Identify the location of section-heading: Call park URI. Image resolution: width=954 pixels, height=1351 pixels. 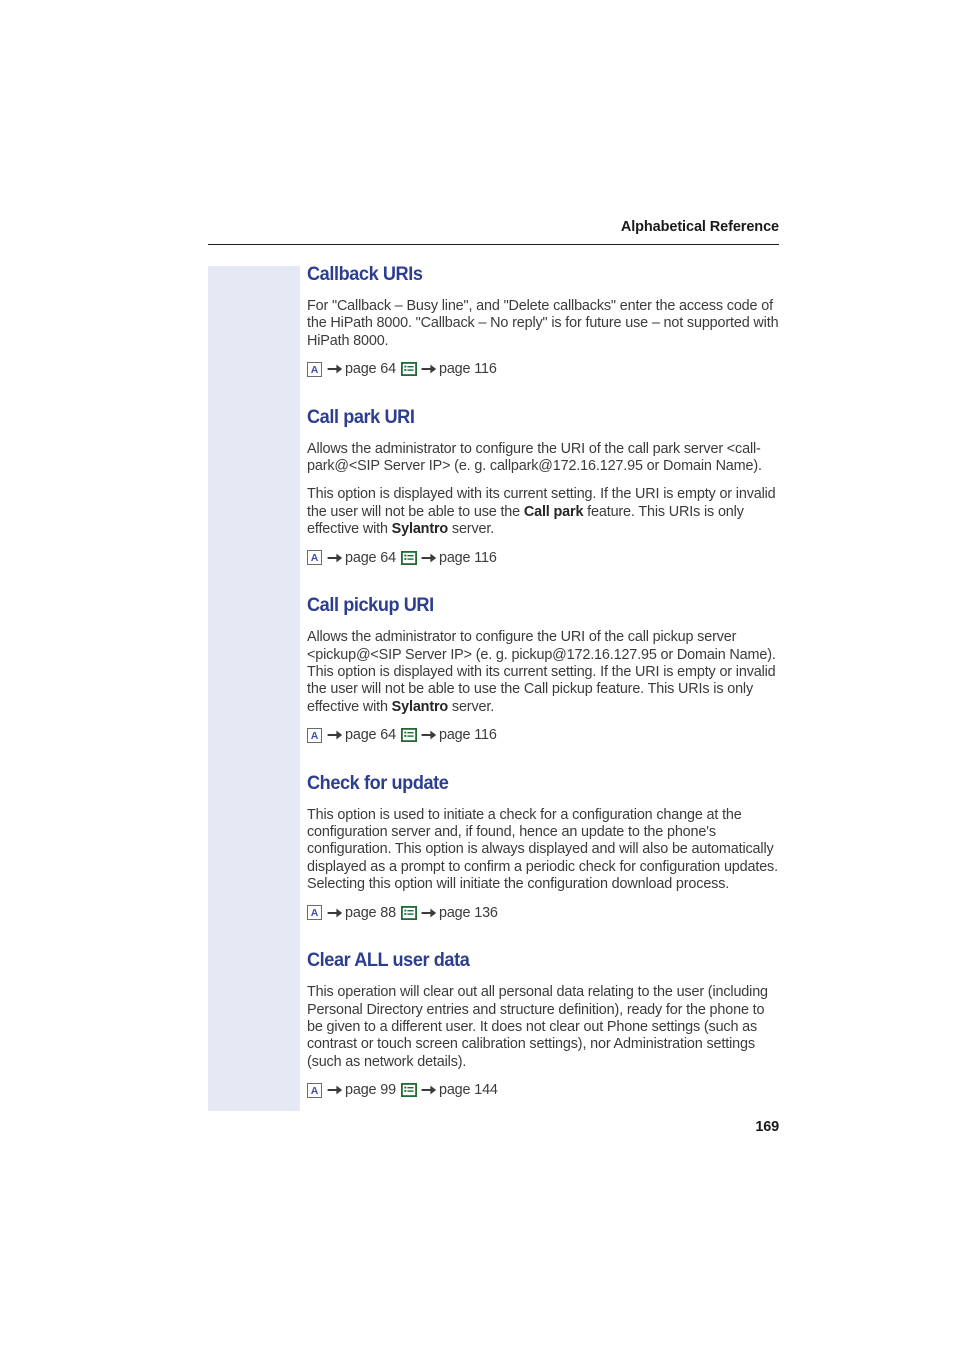
(361, 416).